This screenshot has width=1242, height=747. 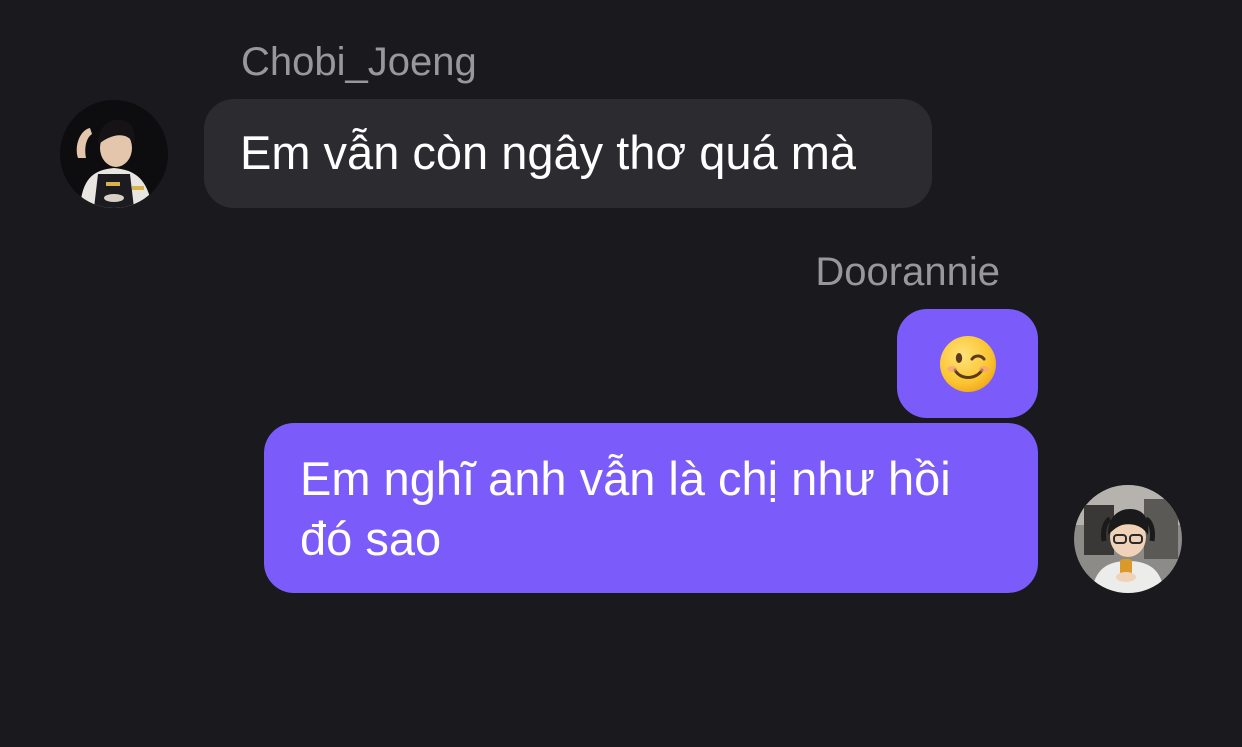 What do you see at coordinates (625, 508) in the screenshot?
I see `message-text: Em nghĩ anh vẫn là chị như hồi đó sao` at bounding box center [625, 508].